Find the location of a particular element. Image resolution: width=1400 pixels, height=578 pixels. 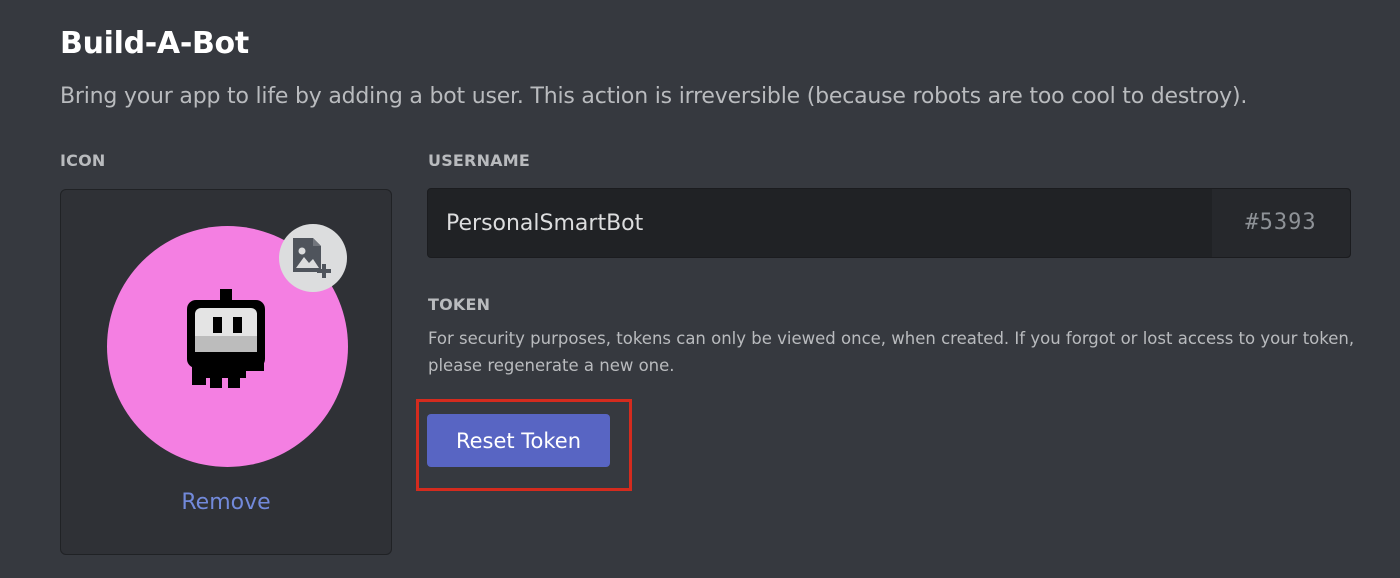

upload-avatar-button is located at coordinates (313, 258).